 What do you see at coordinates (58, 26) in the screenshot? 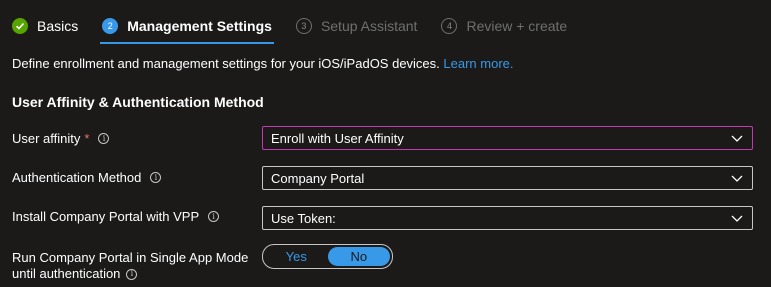
I see `step-label: Basics` at bounding box center [58, 26].